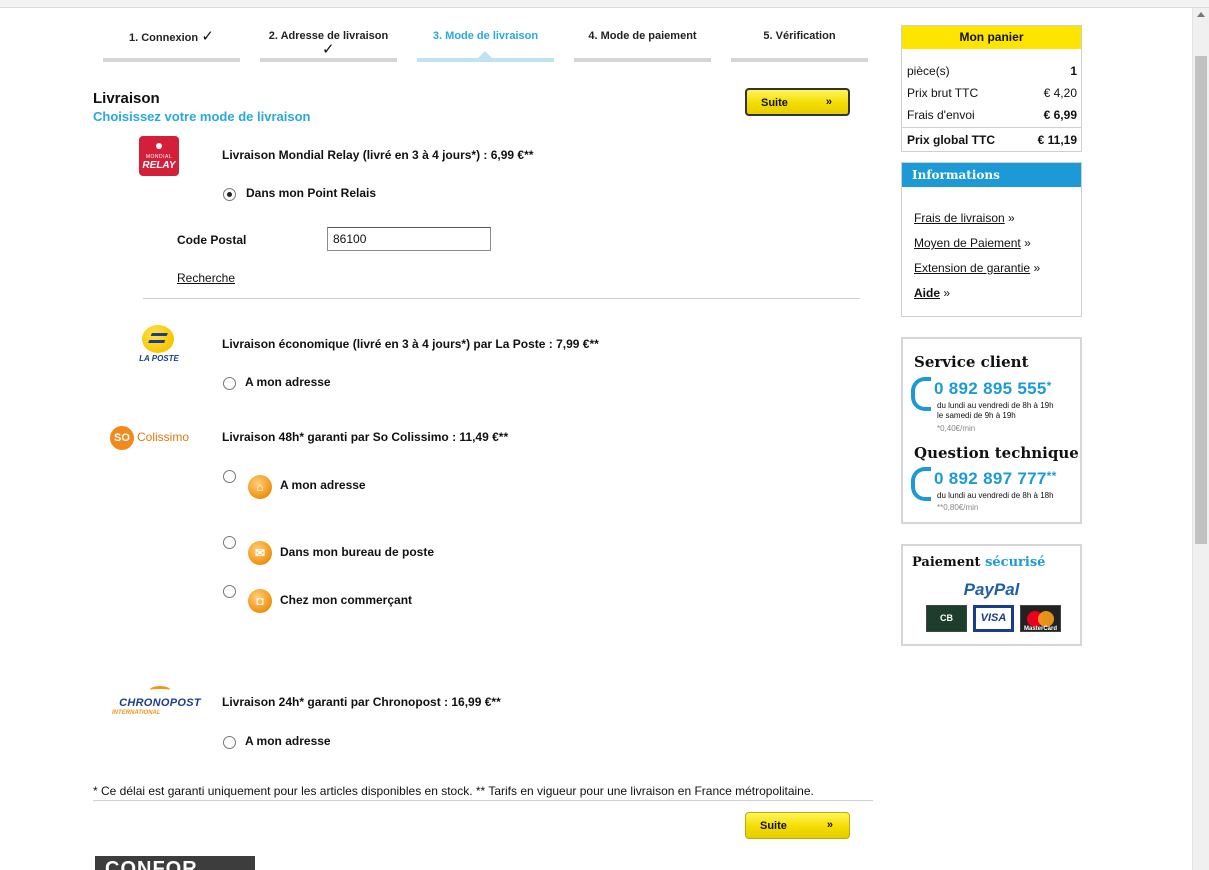  Describe the element at coordinates (1073, 71) in the screenshot. I see `cart-value: 1` at that location.